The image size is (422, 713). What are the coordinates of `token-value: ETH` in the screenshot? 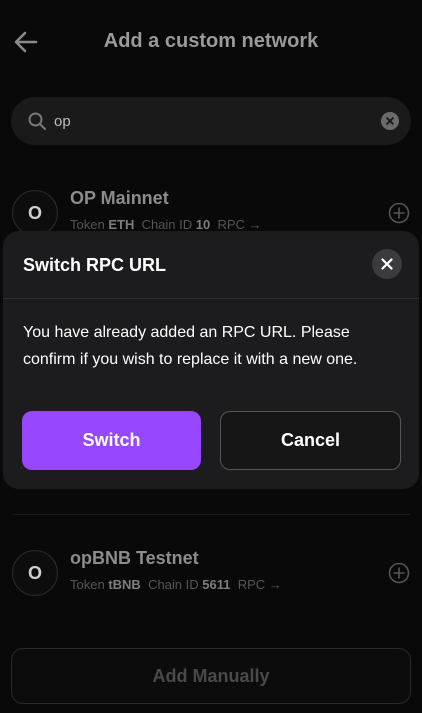 It's located at (121, 224).